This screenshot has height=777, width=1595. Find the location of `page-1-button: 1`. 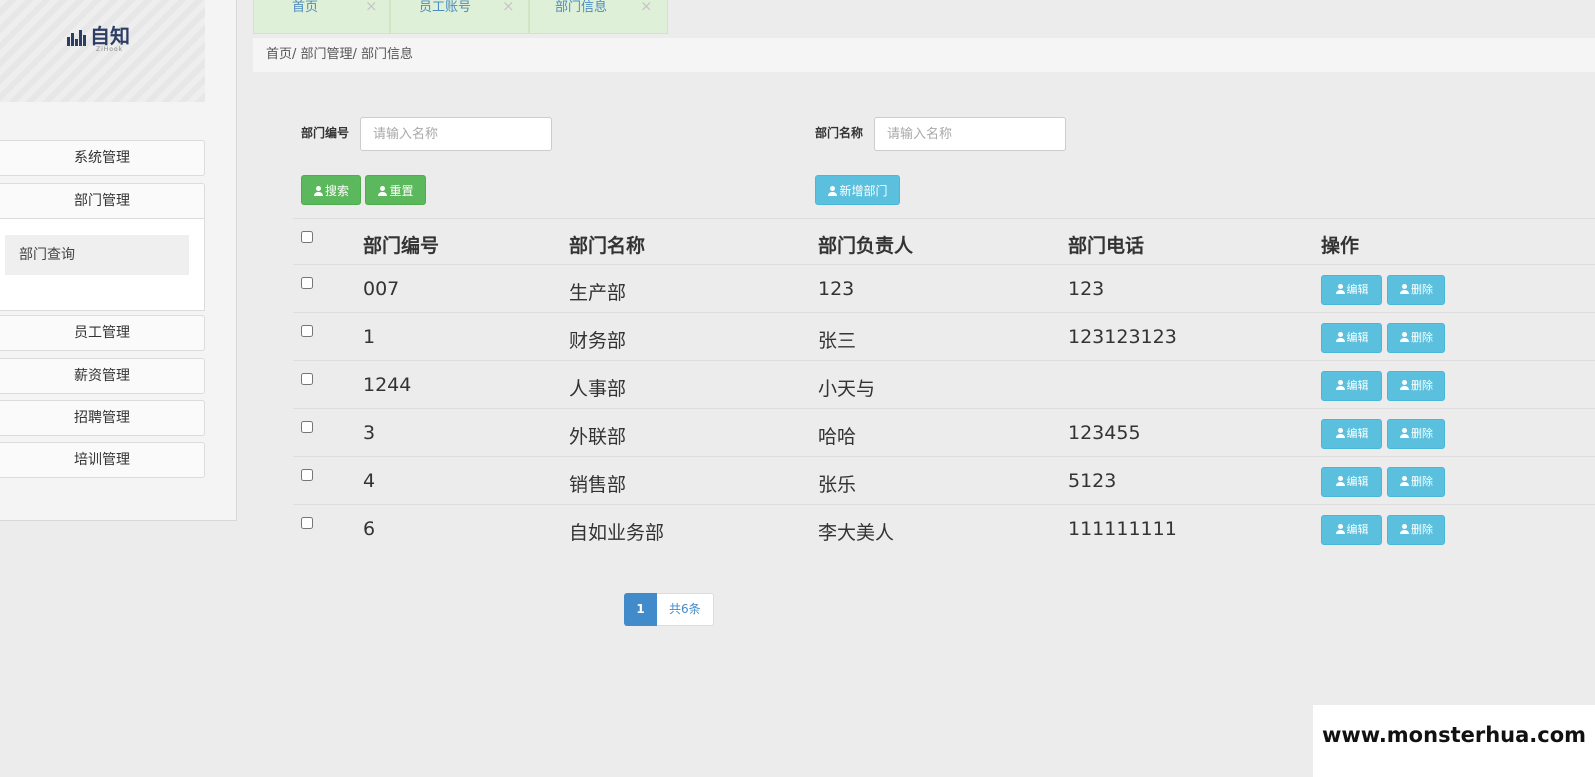

page-1-button: 1 is located at coordinates (640, 609).